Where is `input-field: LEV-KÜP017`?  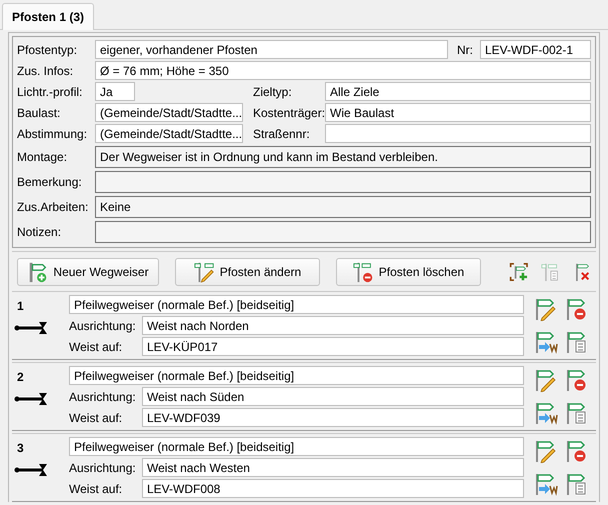
input-field: LEV-KÜP017 is located at coordinates (333, 346).